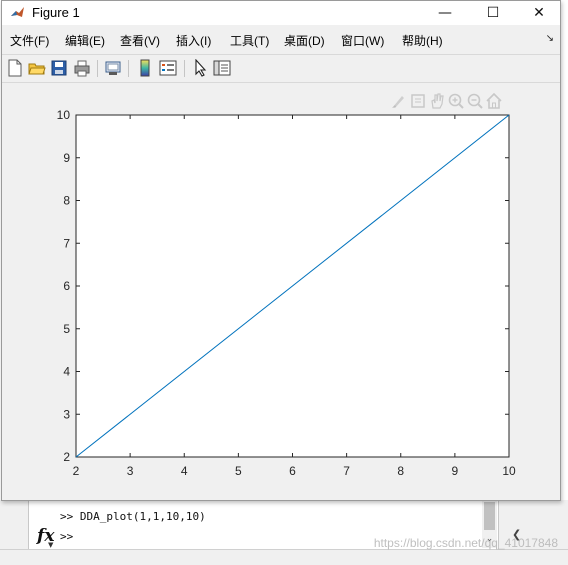  What do you see at coordinates (66, 201) in the screenshot?
I see `y-tick-label: 8` at bounding box center [66, 201].